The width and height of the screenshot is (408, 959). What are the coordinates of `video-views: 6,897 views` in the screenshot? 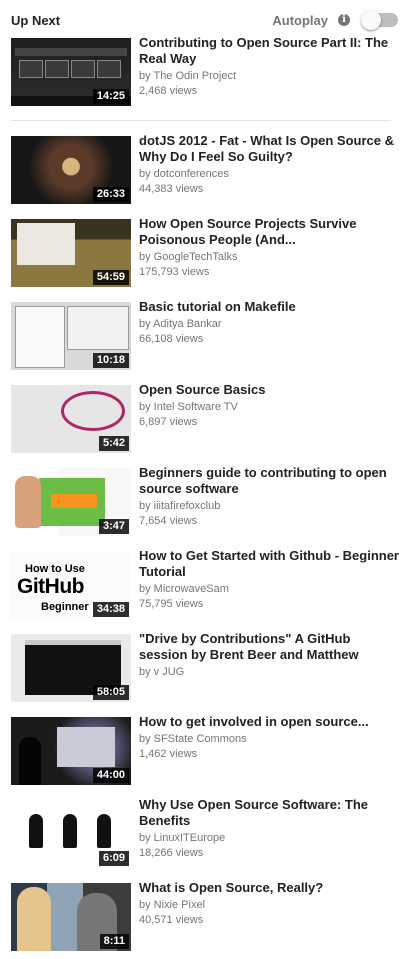 It's located at (168, 422).